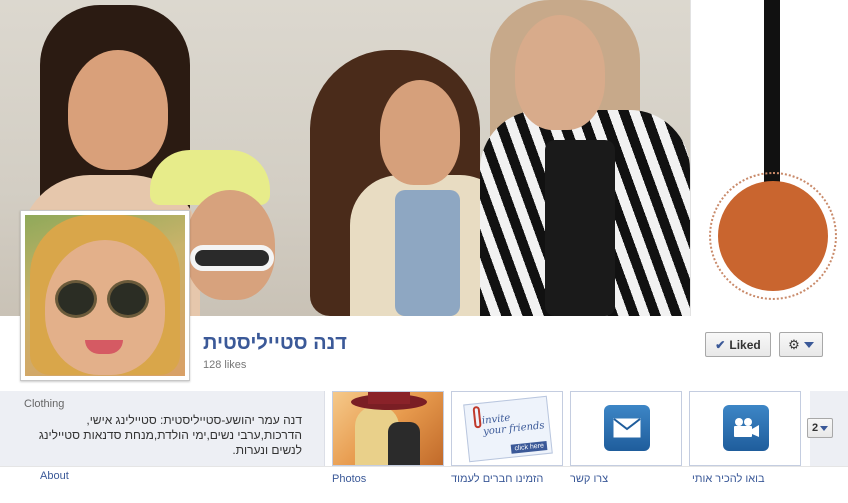 The height and width of the screenshot is (503, 848). What do you see at coordinates (794, 344) in the screenshot?
I see `gear-icon: ⚙` at bounding box center [794, 344].